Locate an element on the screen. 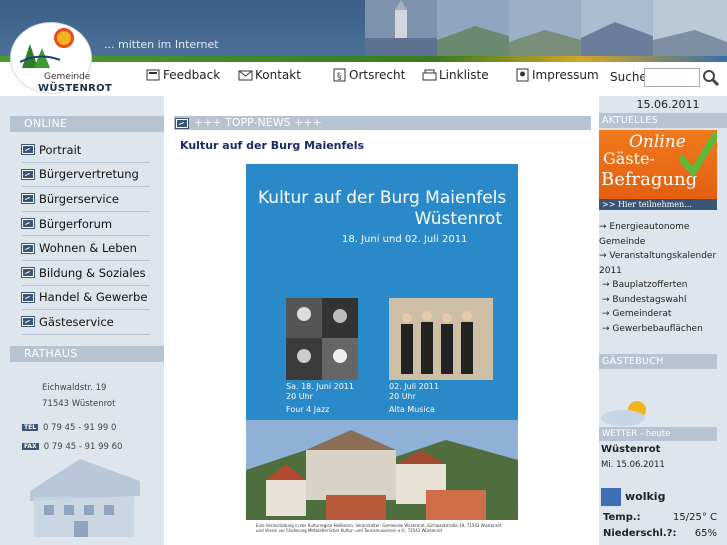 Image resolution: width=727 pixels, height=545 pixels. menu-item-label: Handel & Gewerbe is located at coordinates (93, 297).